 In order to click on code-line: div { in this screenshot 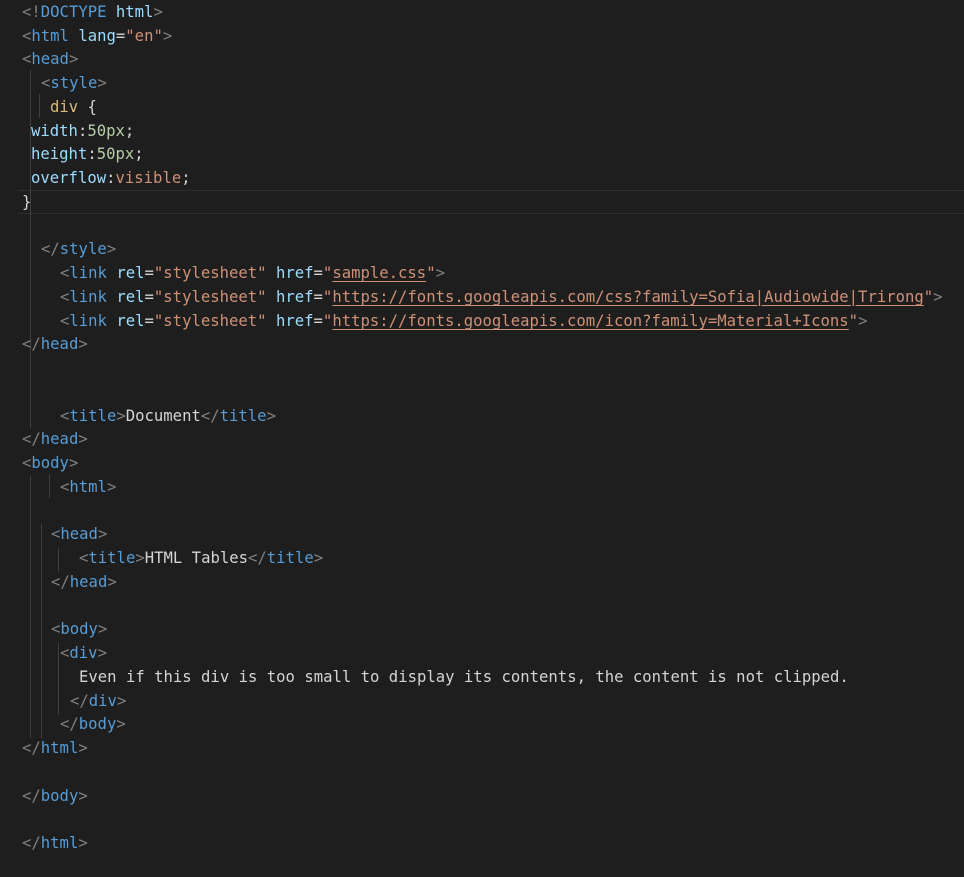, I will do `click(73, 107)`.